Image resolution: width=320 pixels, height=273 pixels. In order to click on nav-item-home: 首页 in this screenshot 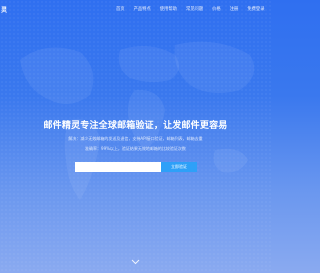, I will do `click(120, 9)`.